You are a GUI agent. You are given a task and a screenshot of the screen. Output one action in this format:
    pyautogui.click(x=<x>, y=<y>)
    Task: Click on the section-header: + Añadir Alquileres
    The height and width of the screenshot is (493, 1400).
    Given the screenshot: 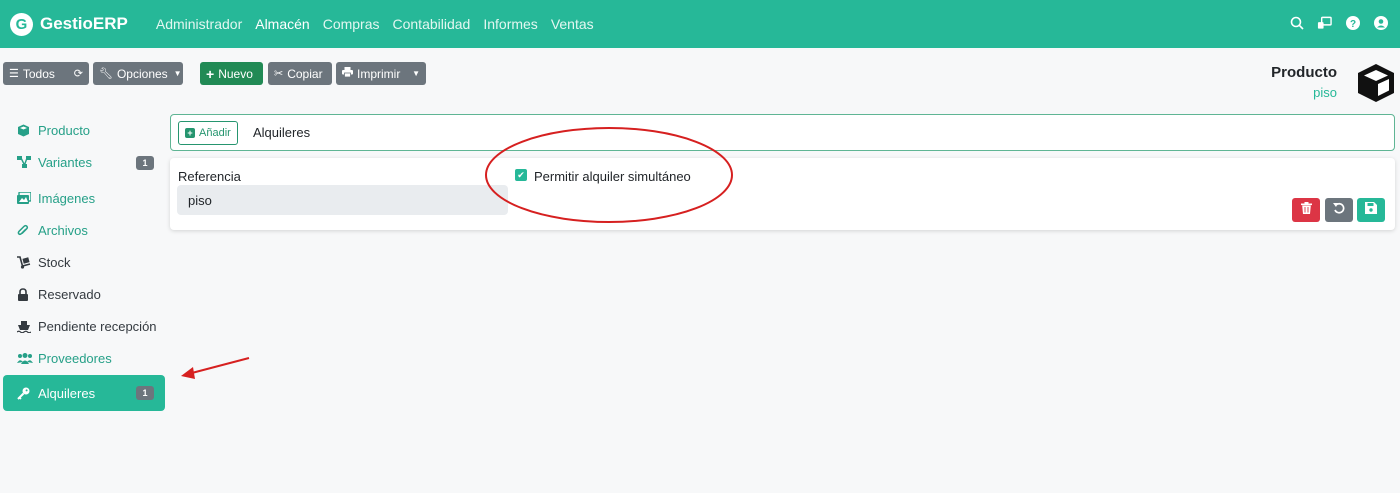 What is the action you would take?
    pyautogui.click(x=782, y=132)
    